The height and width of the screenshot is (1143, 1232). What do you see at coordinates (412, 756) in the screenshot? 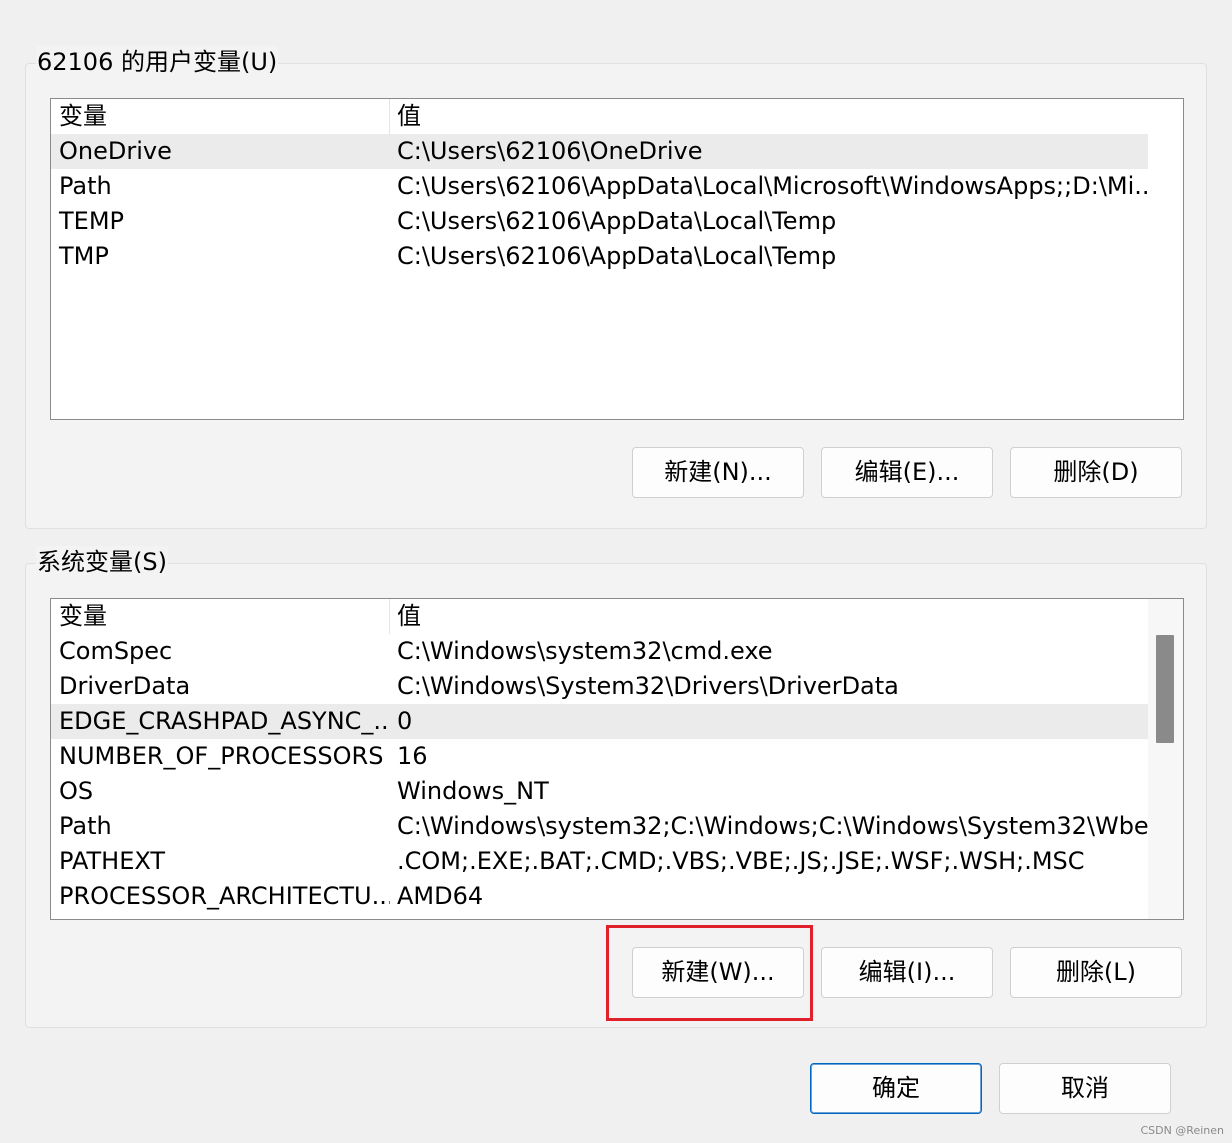
I see `variable-value: 16` at bounding box center [412, 756].